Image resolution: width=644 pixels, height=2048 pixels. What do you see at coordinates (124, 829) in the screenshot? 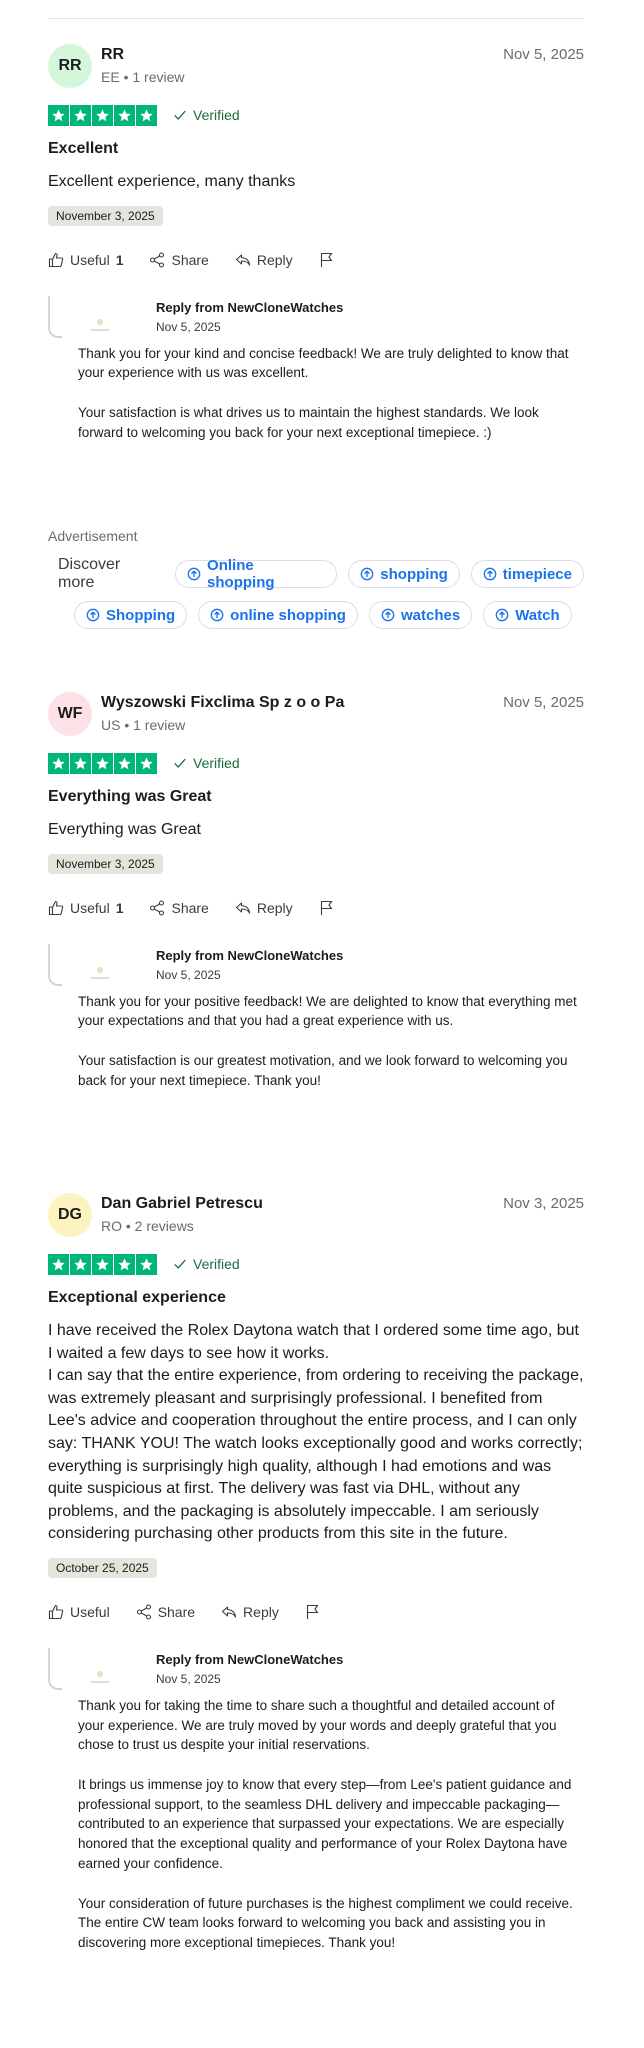
I see `review-body: Everything was Great` at bounding box center [124, 829].